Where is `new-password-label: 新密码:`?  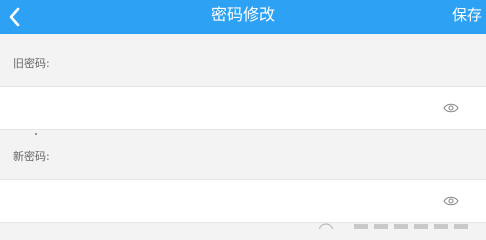 new-password-label: 新密码: is located at coordinates (31, 156).